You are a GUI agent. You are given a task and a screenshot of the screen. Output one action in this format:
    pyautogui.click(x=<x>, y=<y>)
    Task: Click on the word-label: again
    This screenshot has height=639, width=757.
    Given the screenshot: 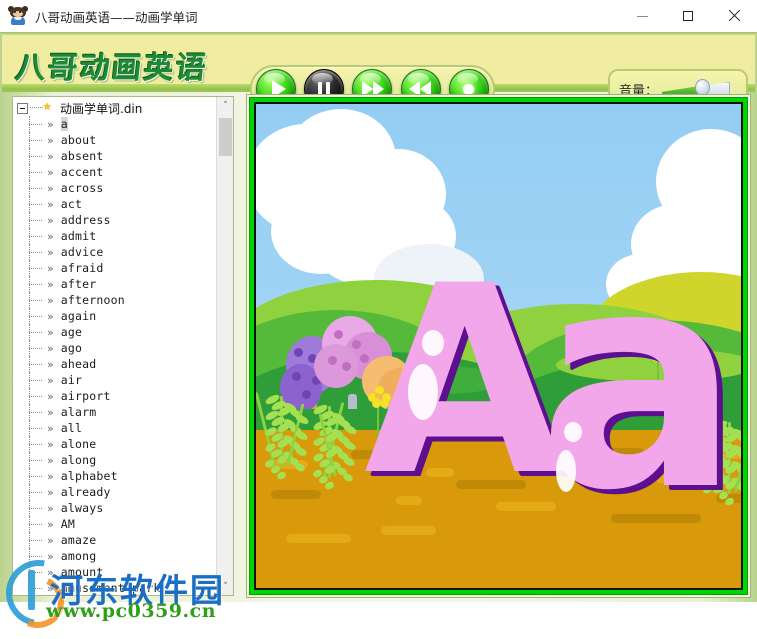 What is the action you would take?
    pyautogui.click(x=78, y=316)
    